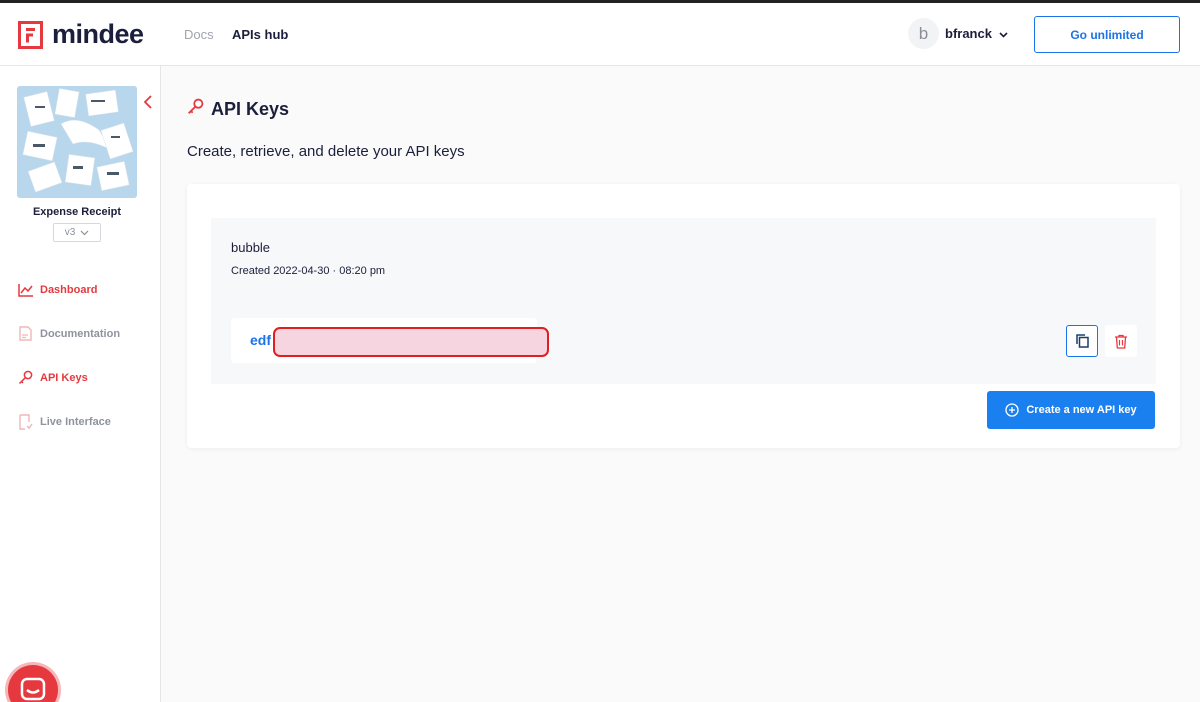 This screenshot has width=1200, height=702. I want to click on sidebar-item-api-keys: API Keys, so click(52, 377).